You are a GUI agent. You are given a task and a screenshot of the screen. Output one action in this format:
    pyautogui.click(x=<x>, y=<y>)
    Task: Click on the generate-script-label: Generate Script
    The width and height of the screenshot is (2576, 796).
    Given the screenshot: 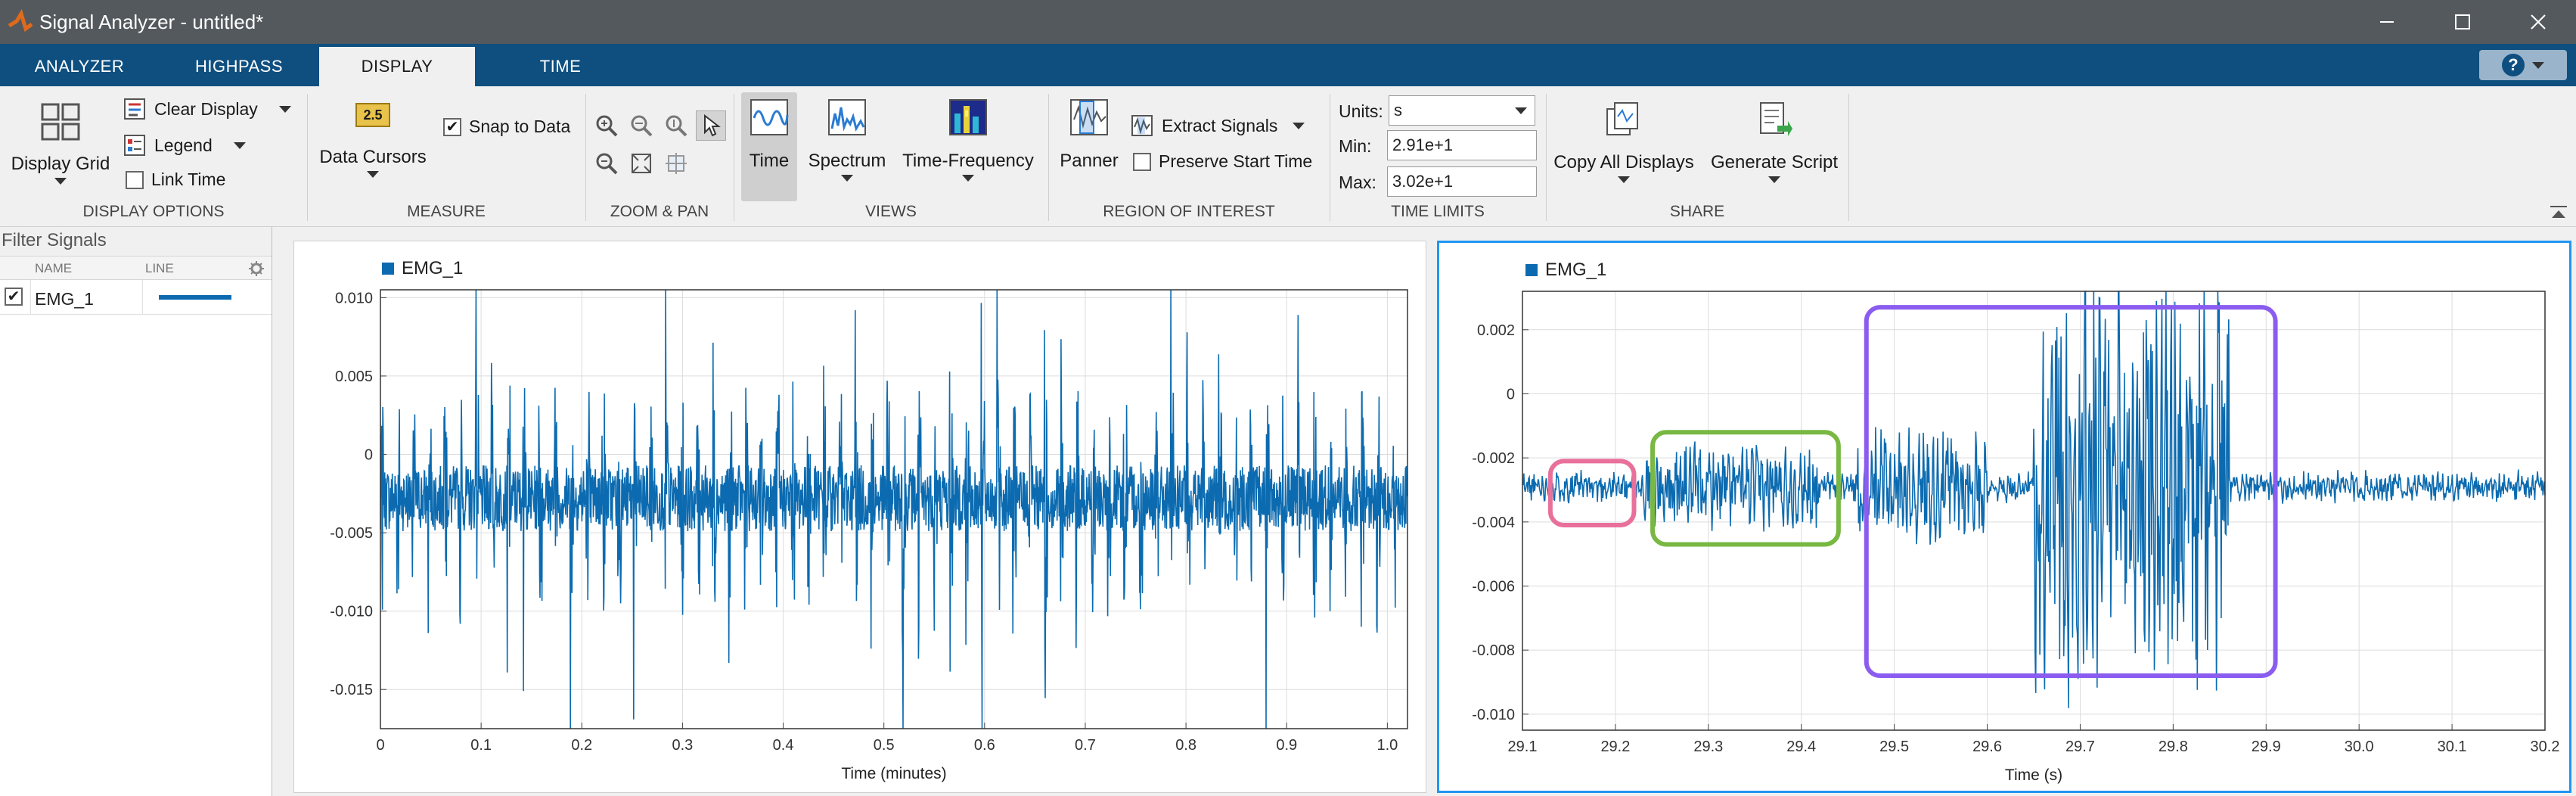 What is the action you would take?
    pyautogui.click(x=1774, y=162)
    